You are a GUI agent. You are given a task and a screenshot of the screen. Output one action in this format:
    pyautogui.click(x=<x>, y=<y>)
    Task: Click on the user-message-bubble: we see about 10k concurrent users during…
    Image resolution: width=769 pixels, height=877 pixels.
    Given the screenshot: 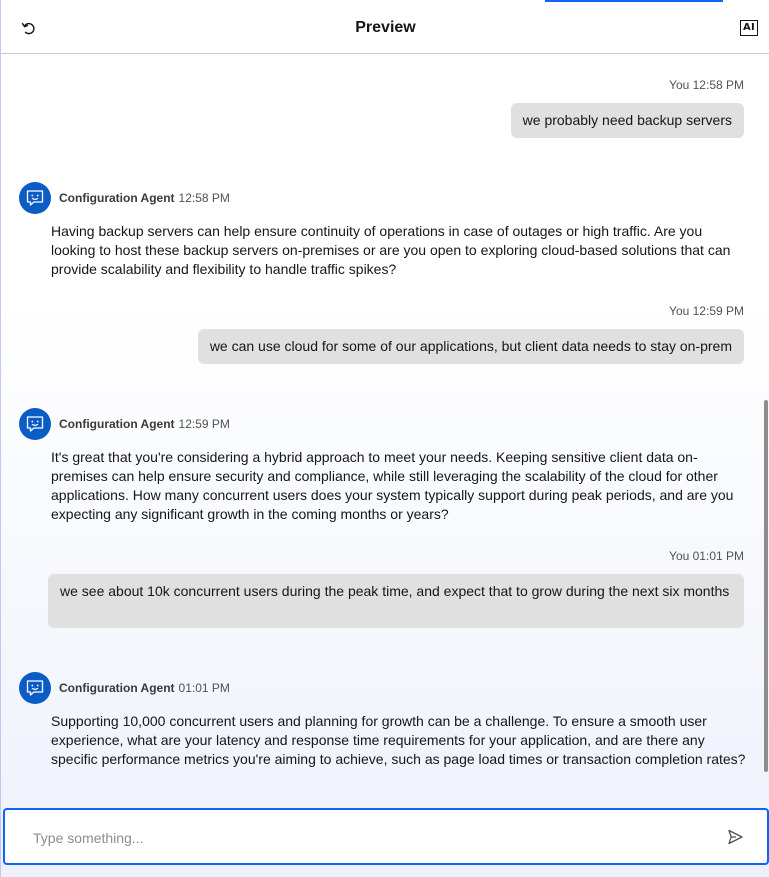 What is the action you would take?
    pyautogui.click(x=396, y=601)
    